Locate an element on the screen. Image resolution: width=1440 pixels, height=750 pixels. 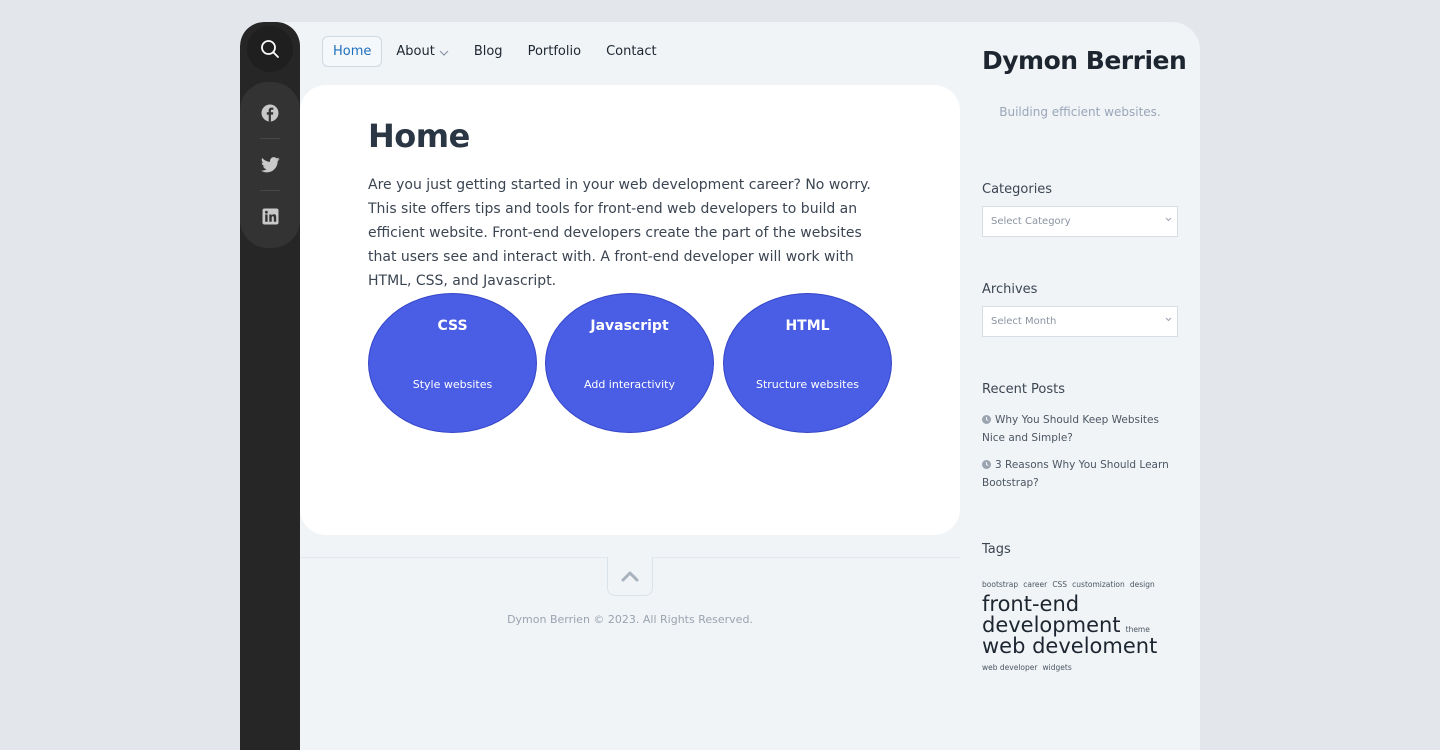
archive-select: Select Month is located at coordinates (1080, 321).